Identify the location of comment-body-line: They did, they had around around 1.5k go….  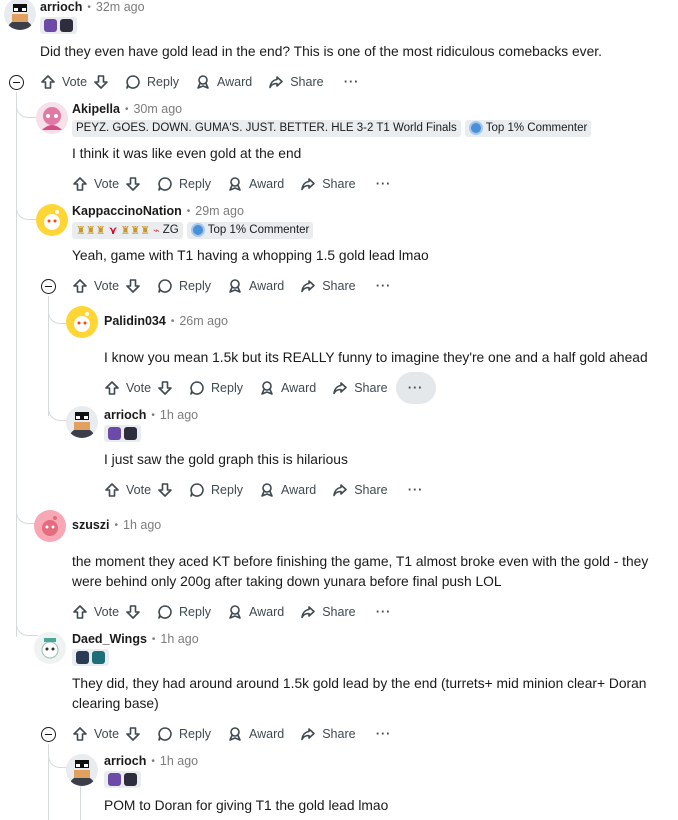
(359, 683).